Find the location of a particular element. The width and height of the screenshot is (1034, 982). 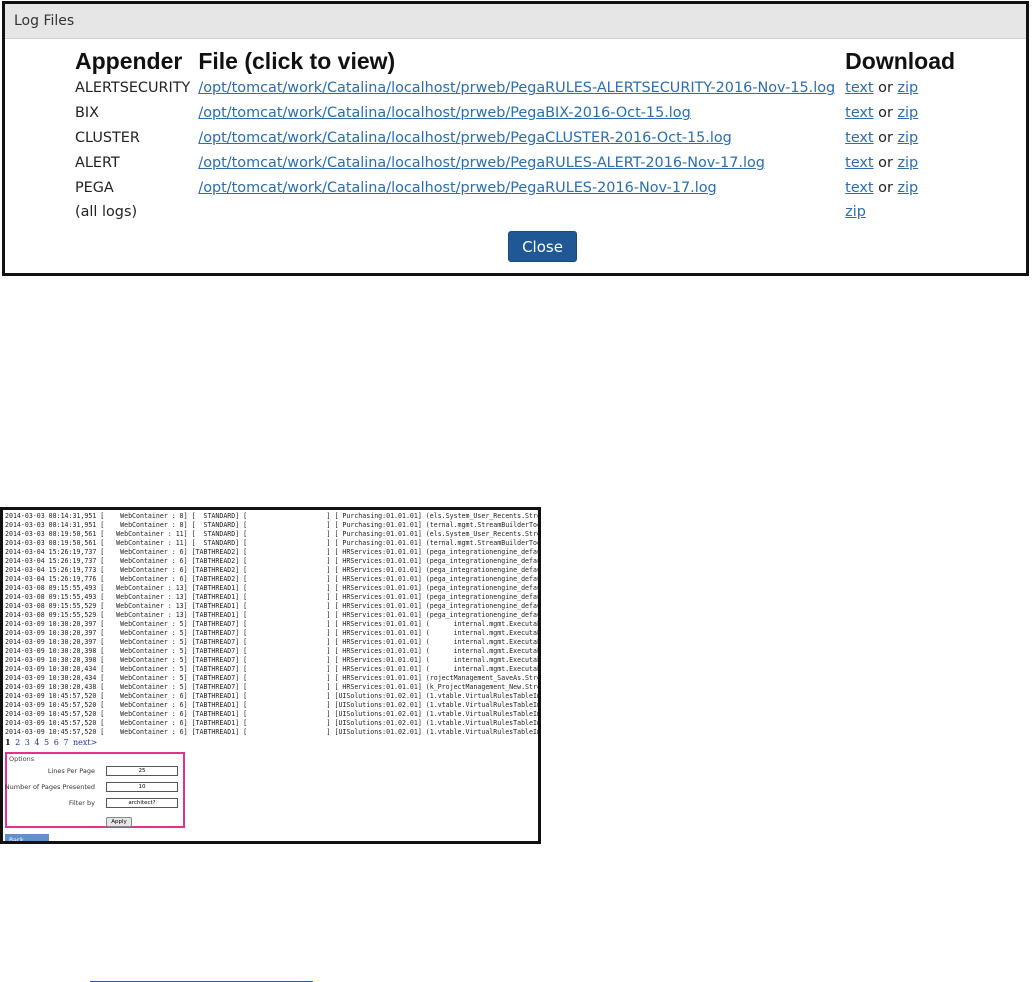

pages-presented-label: Number of Pages Presented is located at coordinates (49, 787).